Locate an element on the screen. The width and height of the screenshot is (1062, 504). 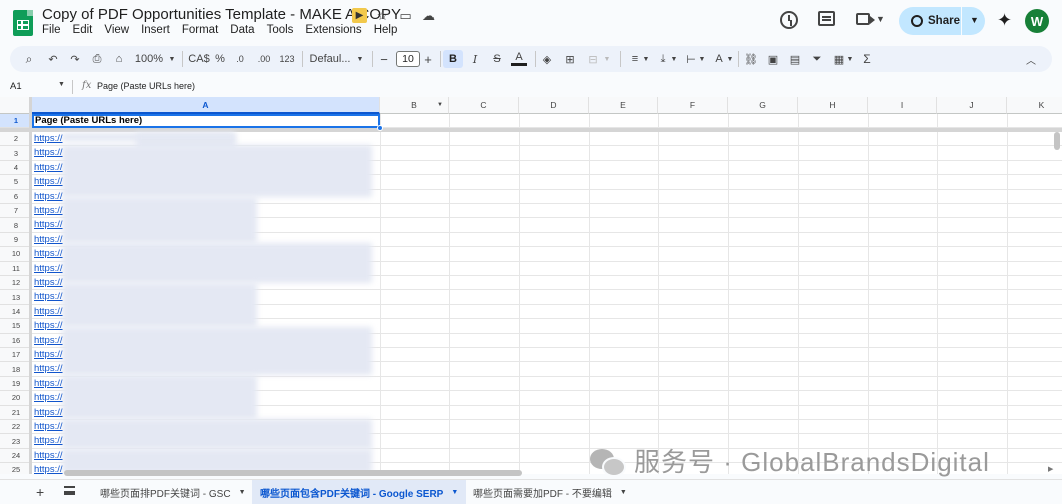
row-header-11: 11 is located at coordinates (16, 268).